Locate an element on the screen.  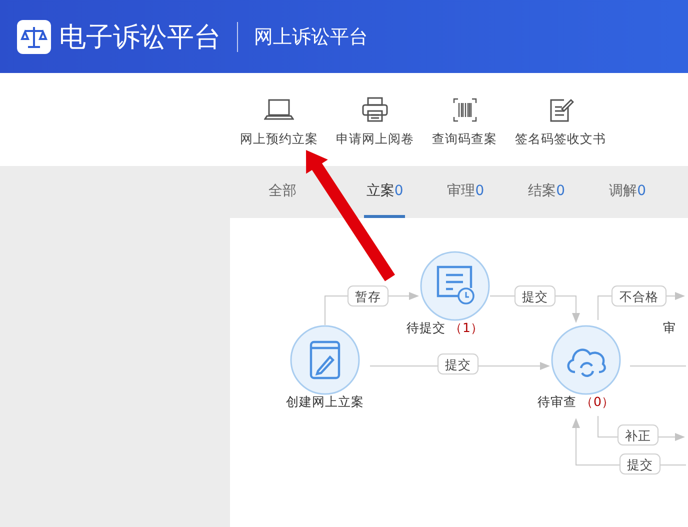
signed-document-icon is located at coordinates (561, 110).